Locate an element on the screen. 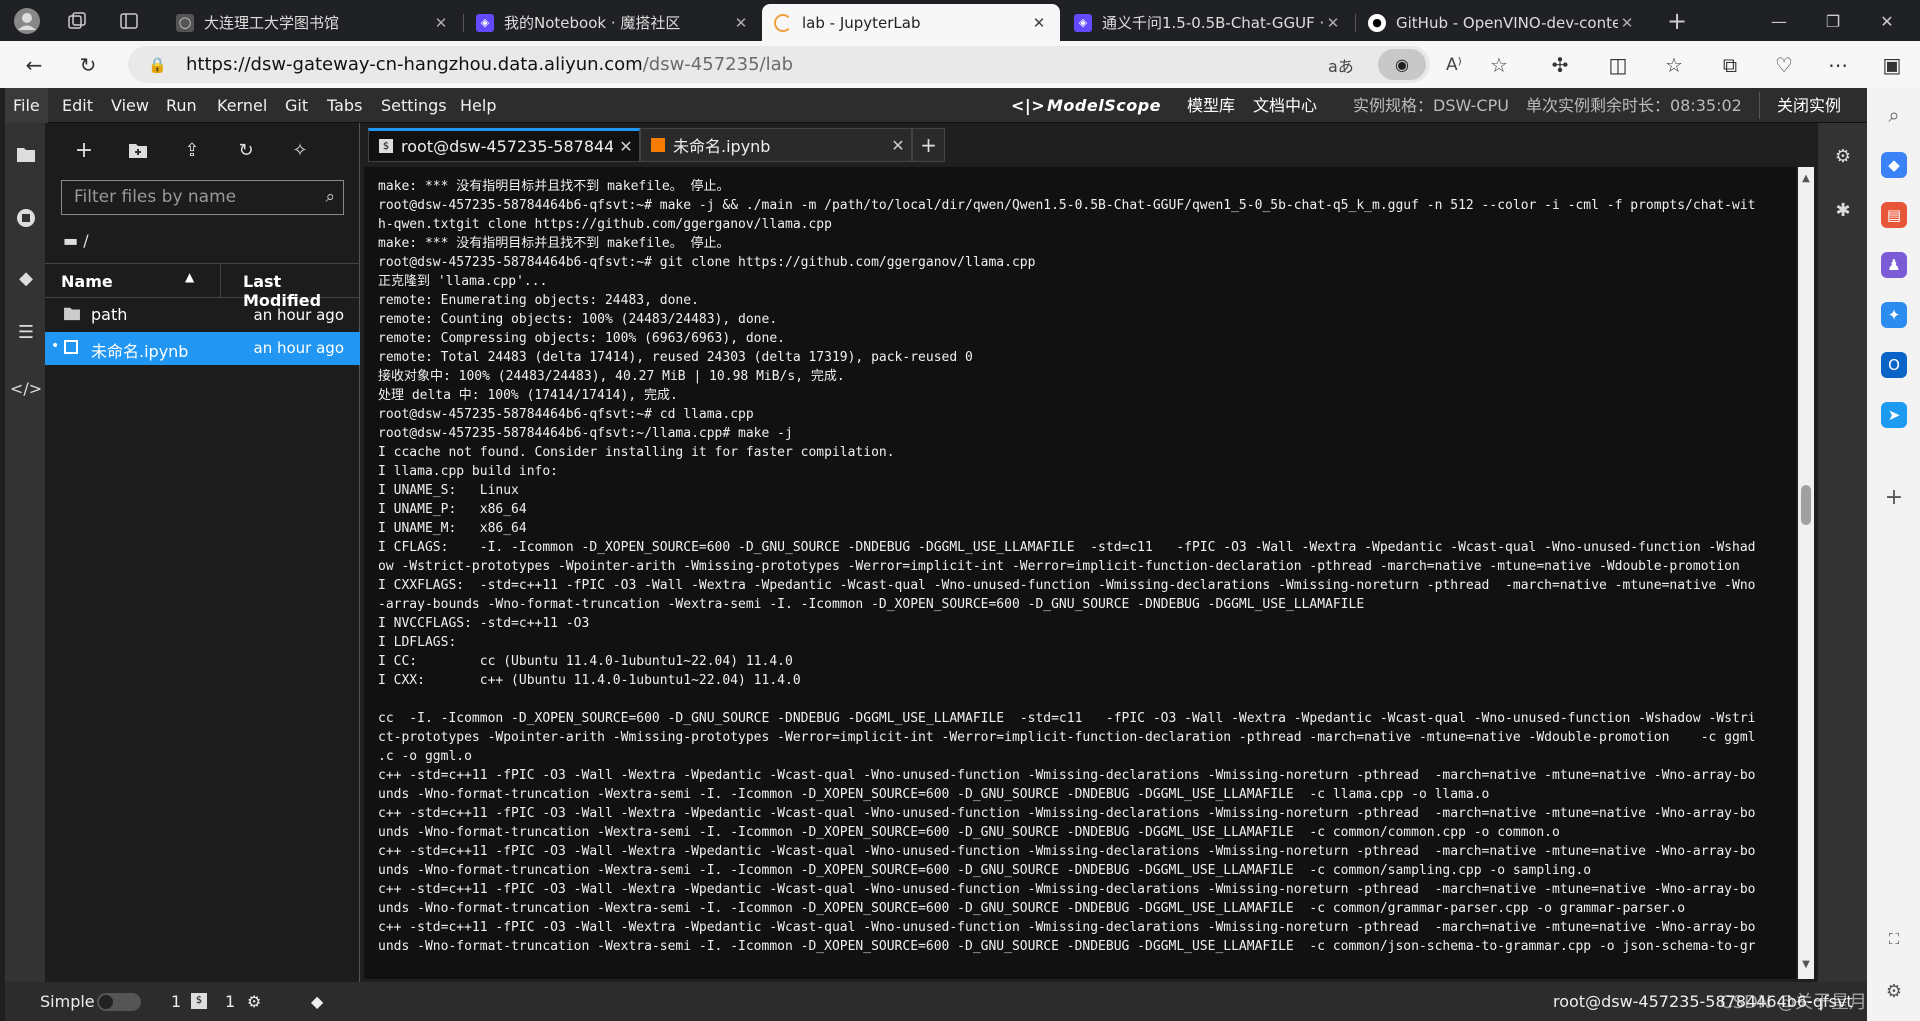 This screenshot has height=1021, width=1920. menu-git: Git is located at coordinates (296, 105).